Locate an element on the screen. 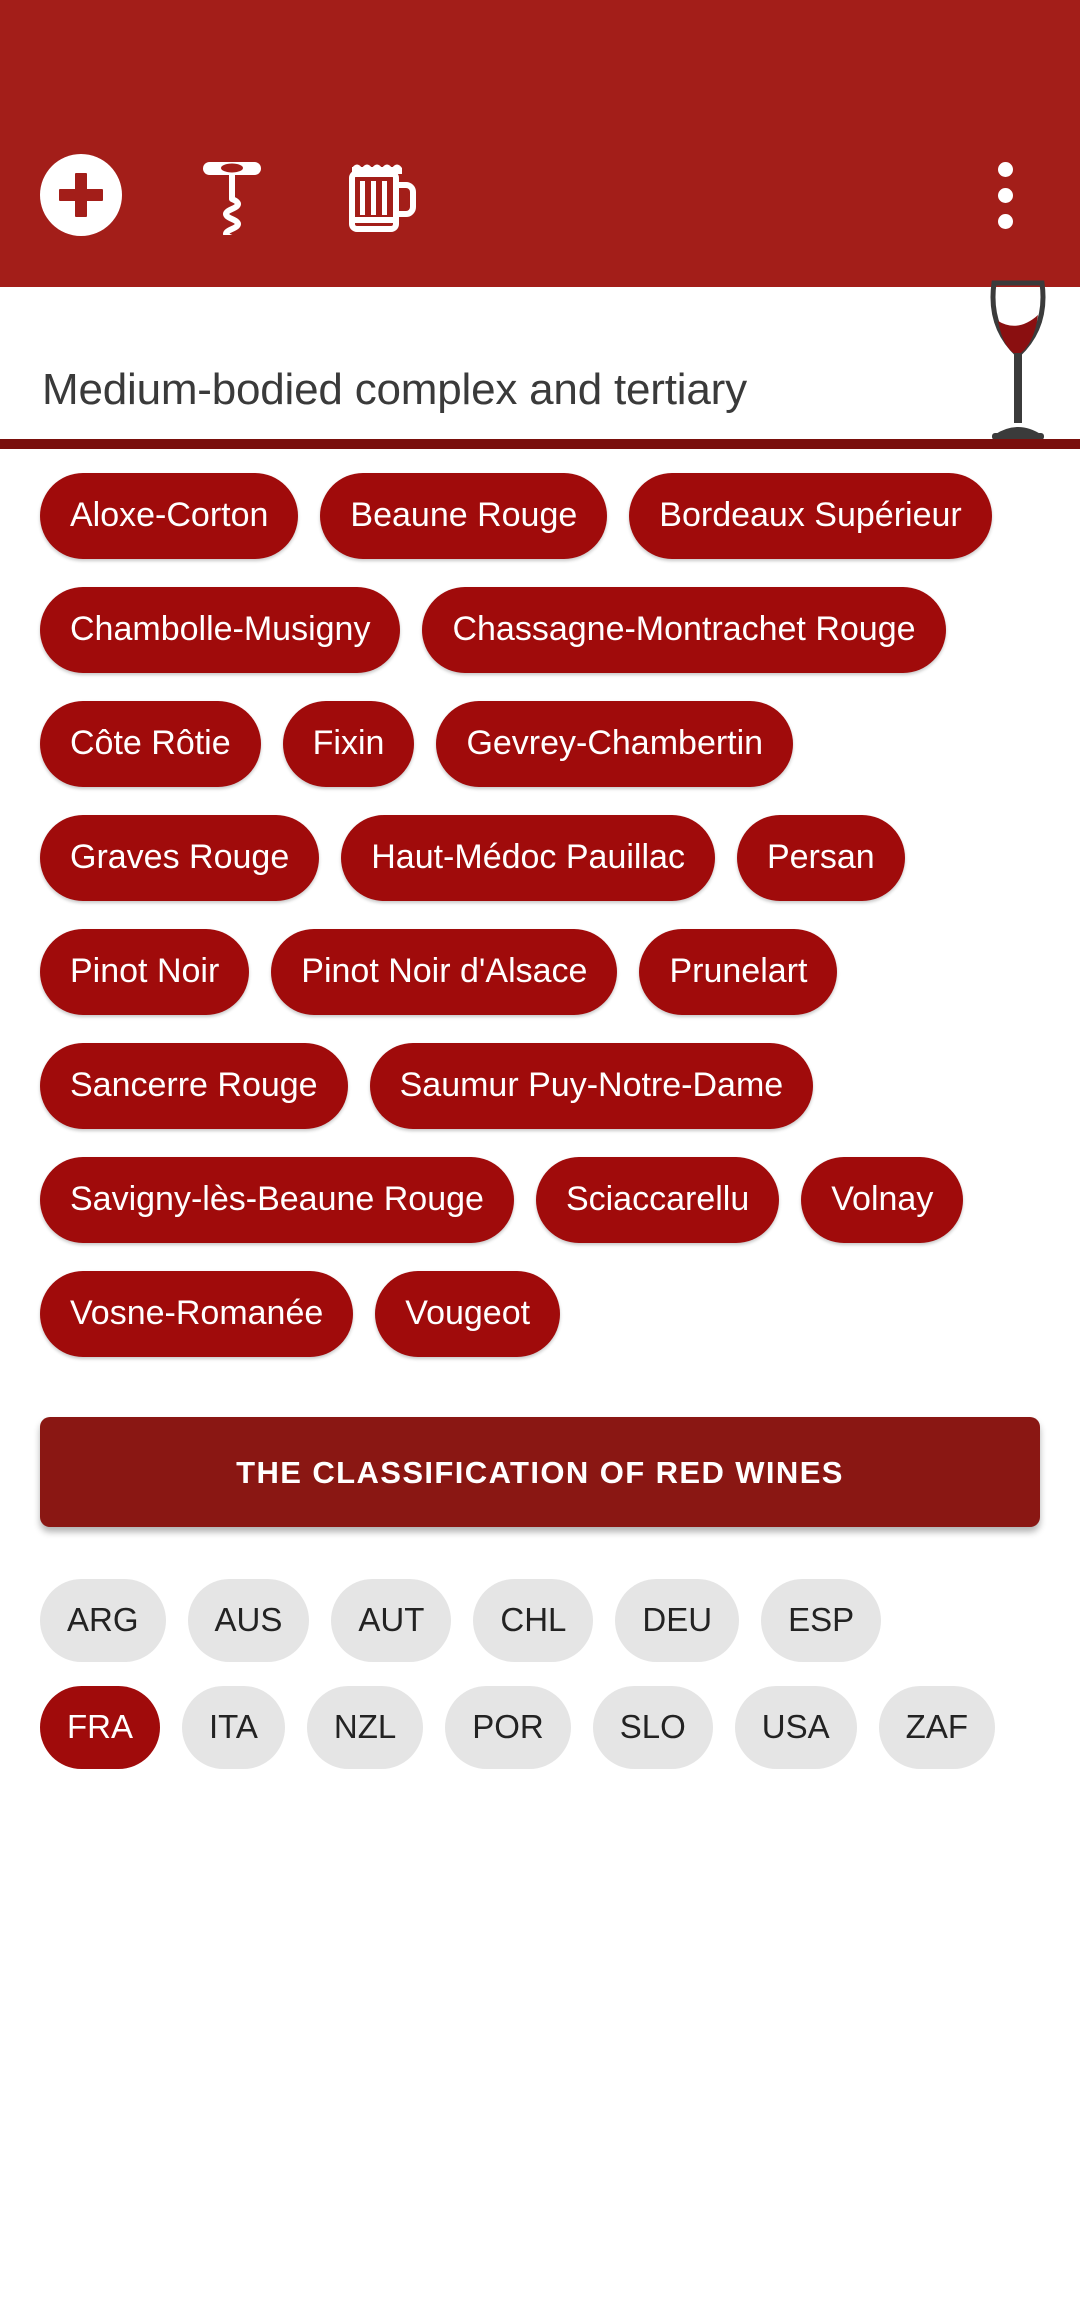 The width and height of the screenshot is (1080, 2309). country-chip: CHL is located at coordinates (533, 1620).